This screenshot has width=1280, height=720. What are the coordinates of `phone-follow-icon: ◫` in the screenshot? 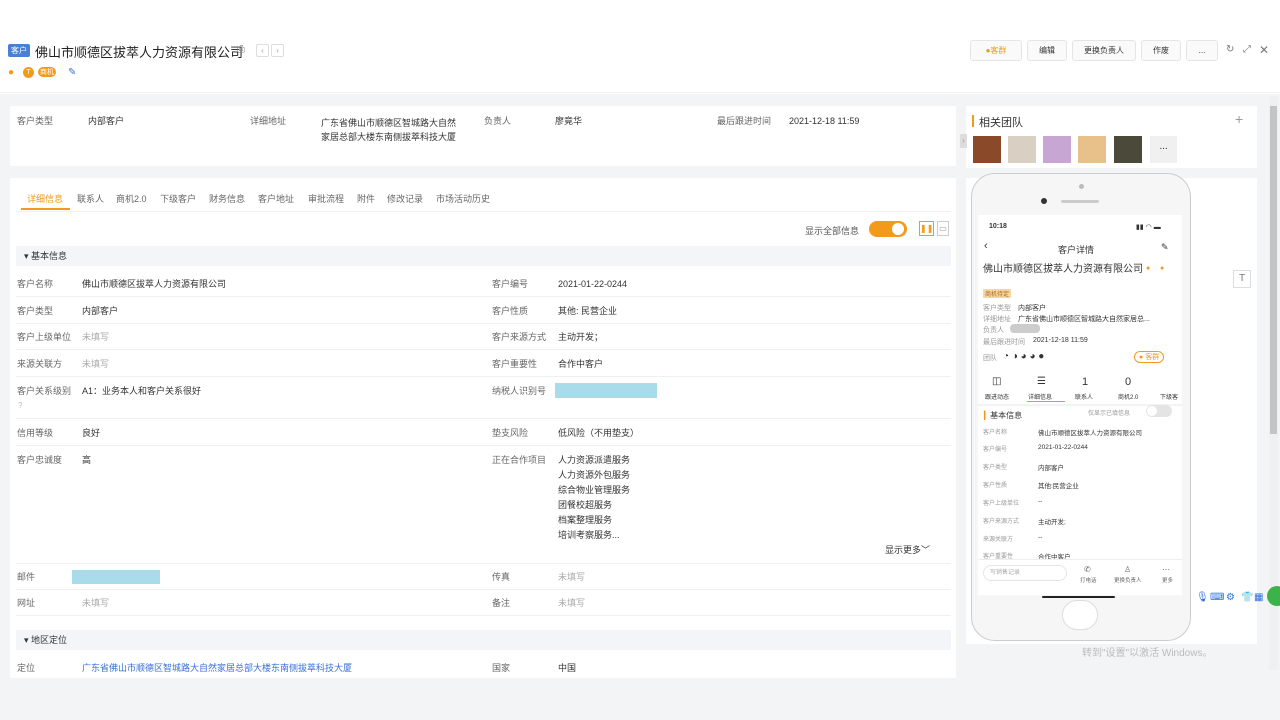 It's located at (996, 381).